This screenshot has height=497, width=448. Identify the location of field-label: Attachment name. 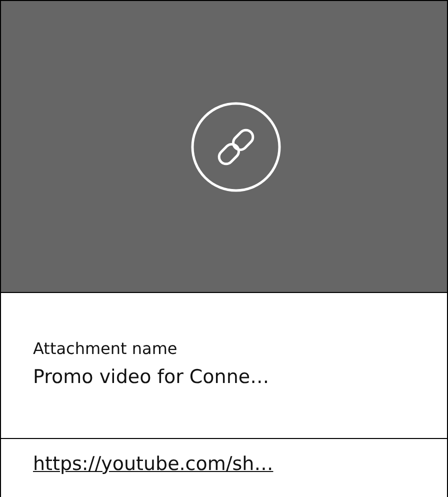
(105, 348).